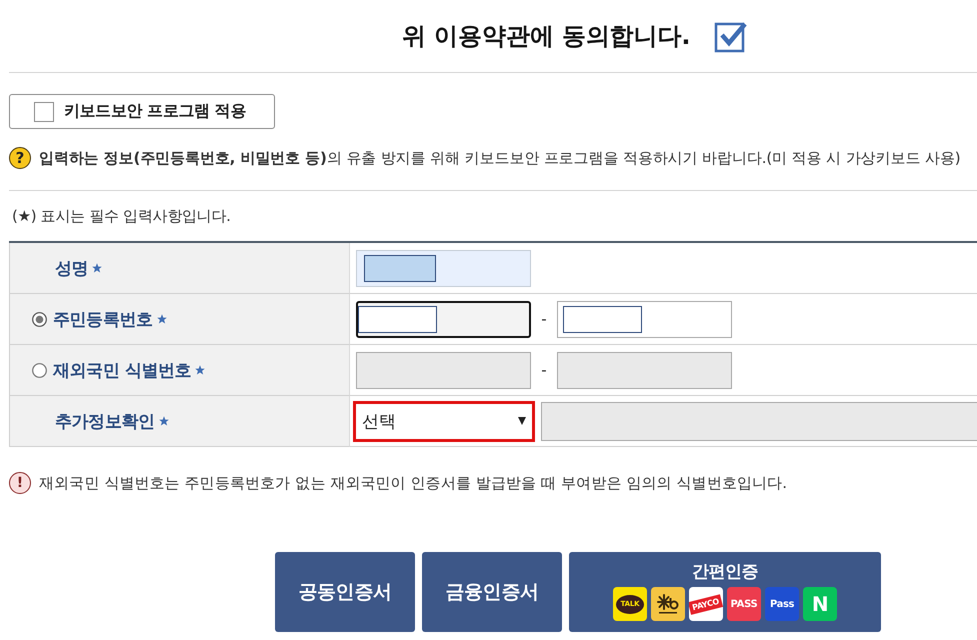 This screenshot has width=977, height=640. Describe the element at coordinates (820, 604) in the screenshot. I see `n-logo: N` at that location.